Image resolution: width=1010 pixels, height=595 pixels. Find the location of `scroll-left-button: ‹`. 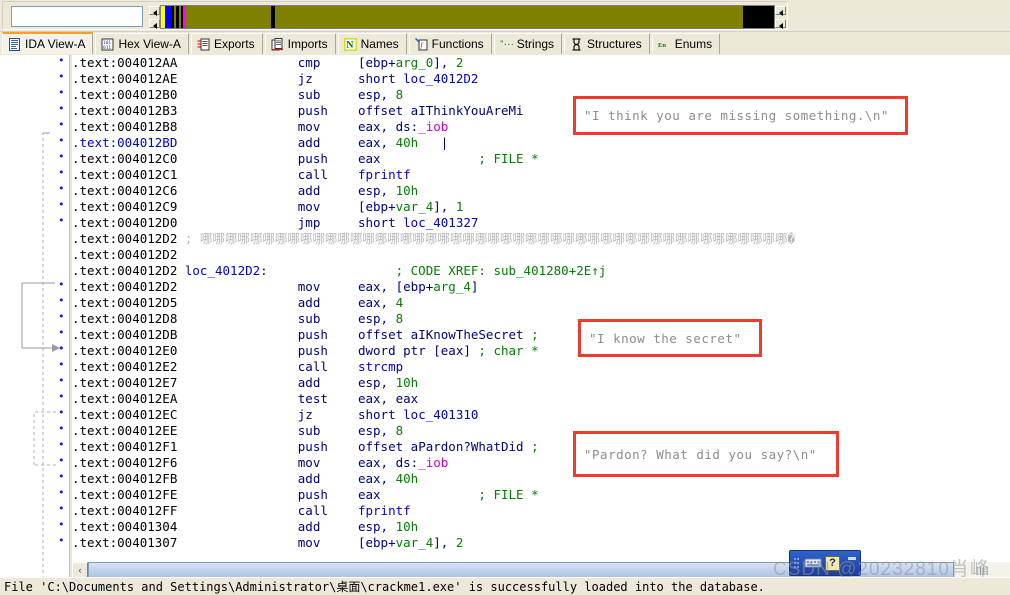

scroll-left-button: ‹ is located at coordinates (80, 570).